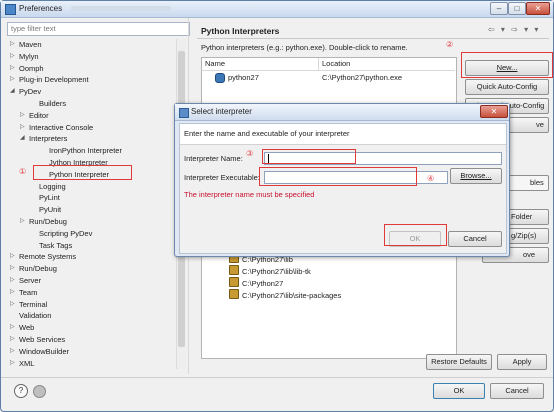  I want to click on list-item: C:\Python27\lib\site-packages, so click(285, 294).